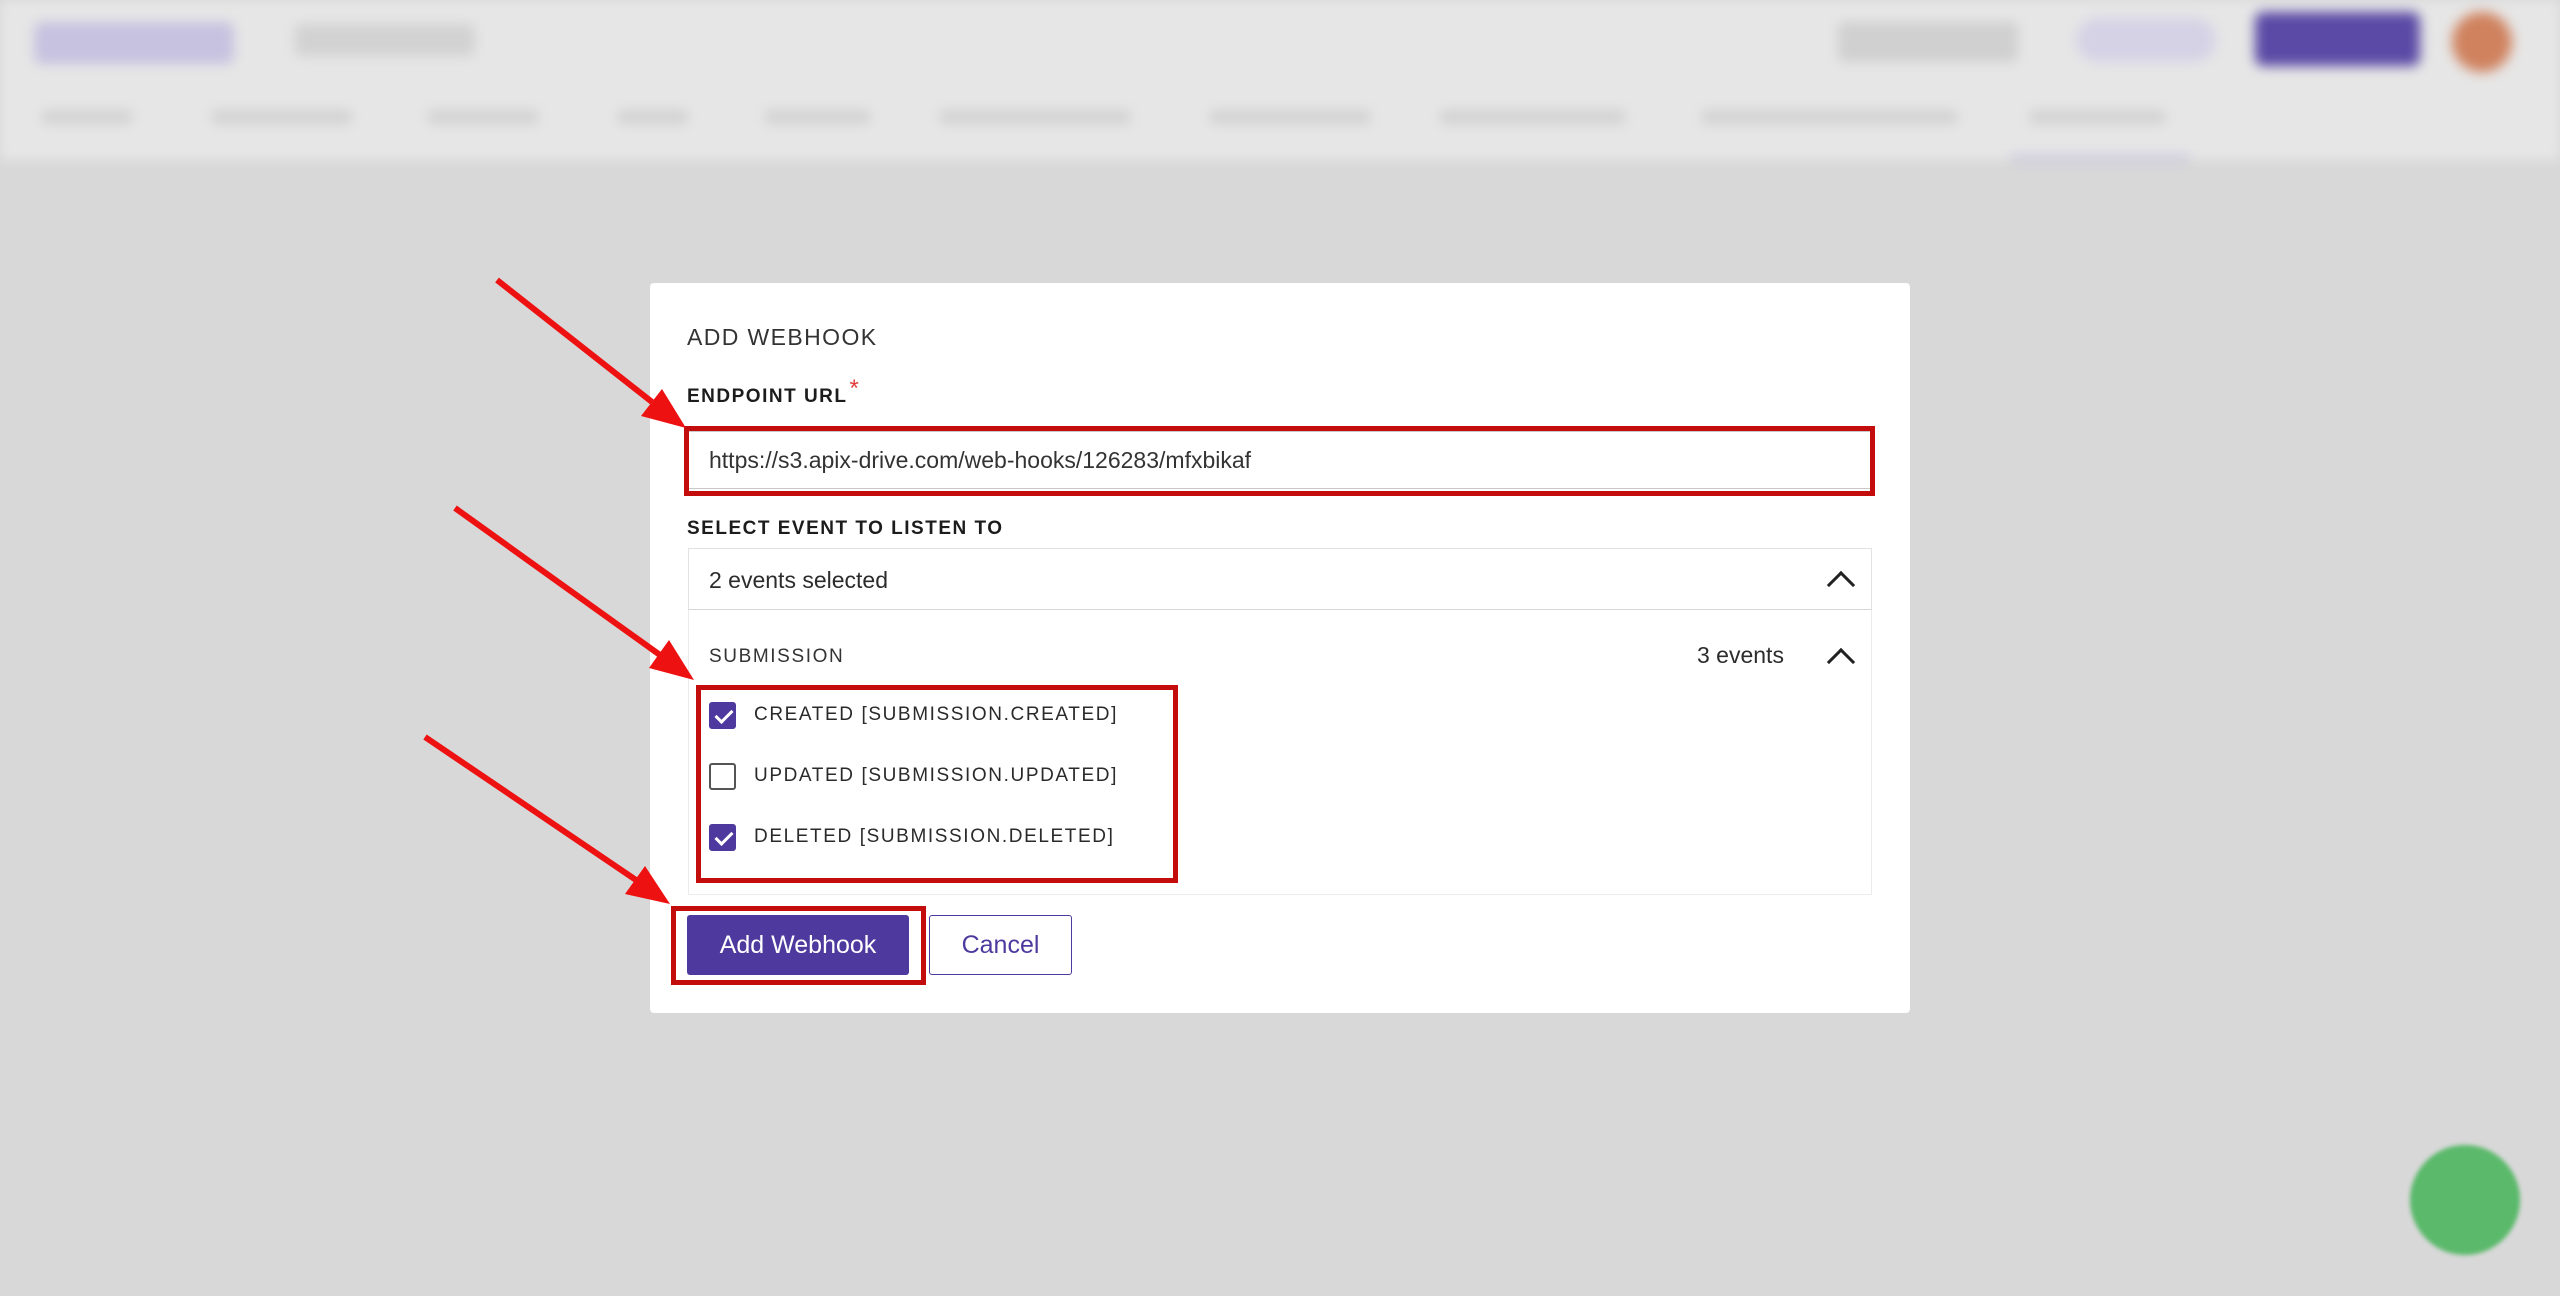 The height and width of the screenshot is (1296, 2560). Describe the element at coordinates (1740, 655) in the screenshot. I see `event-group-count: 3 events` at that location.